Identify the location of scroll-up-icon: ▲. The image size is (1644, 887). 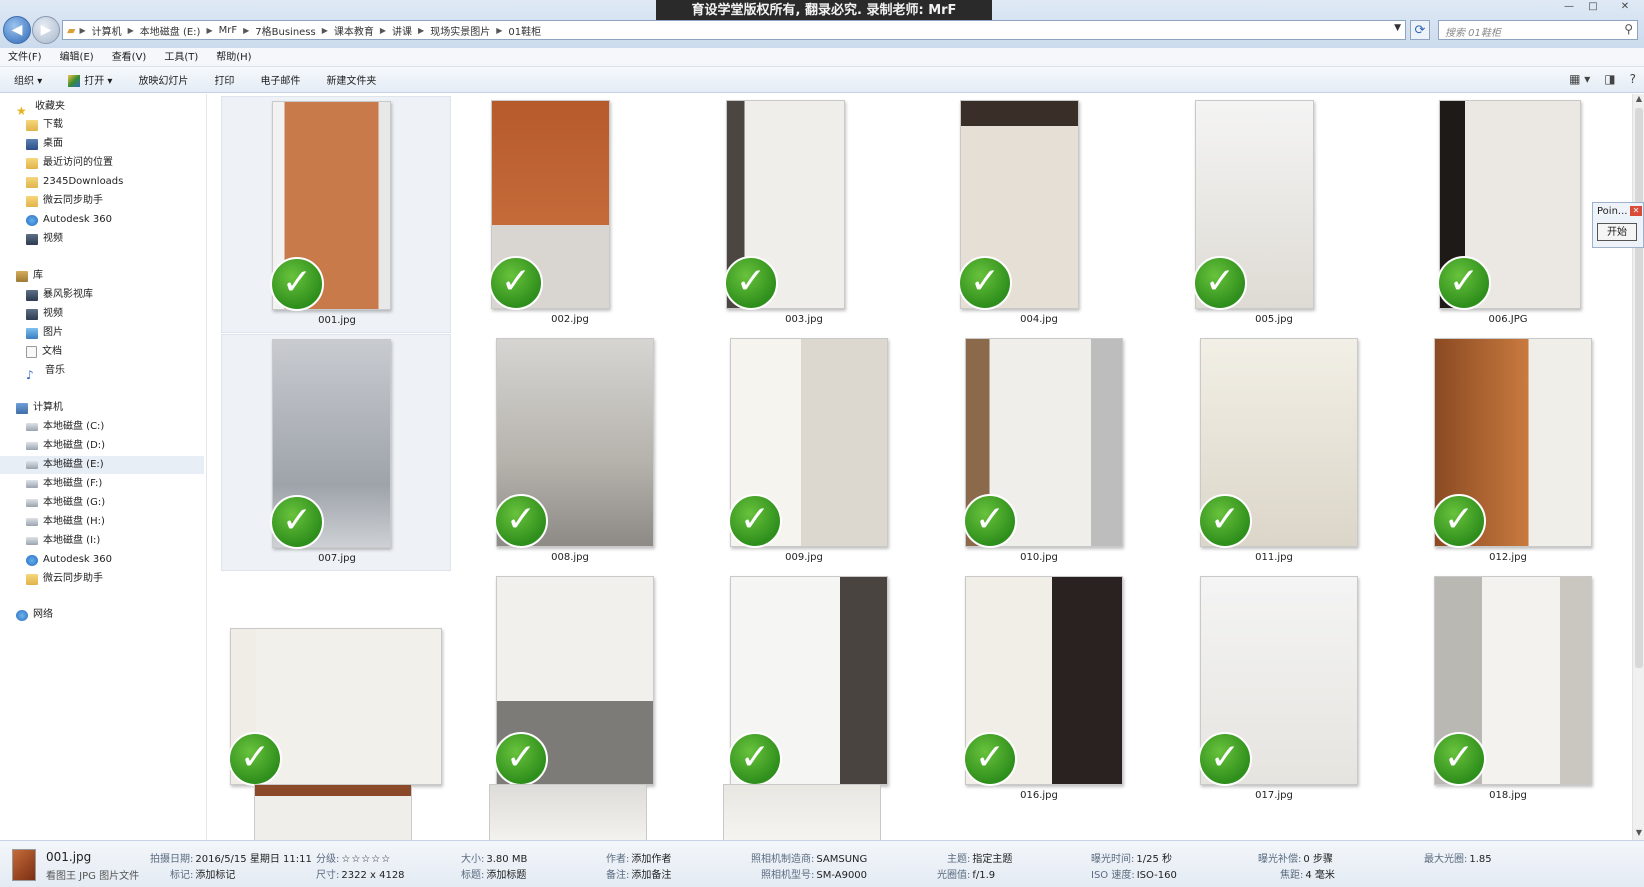
(1638, 100).